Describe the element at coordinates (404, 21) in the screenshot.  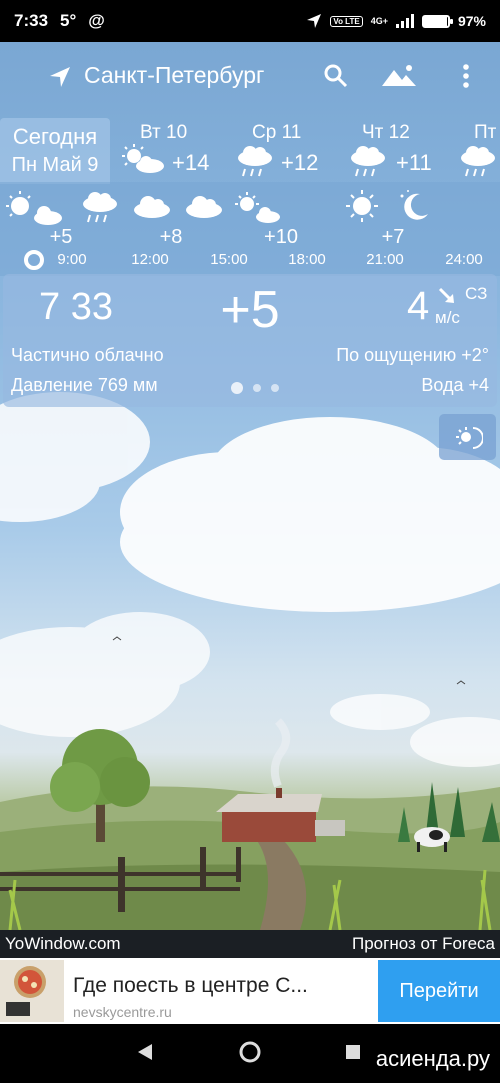
I see `signal-icon` at that location.